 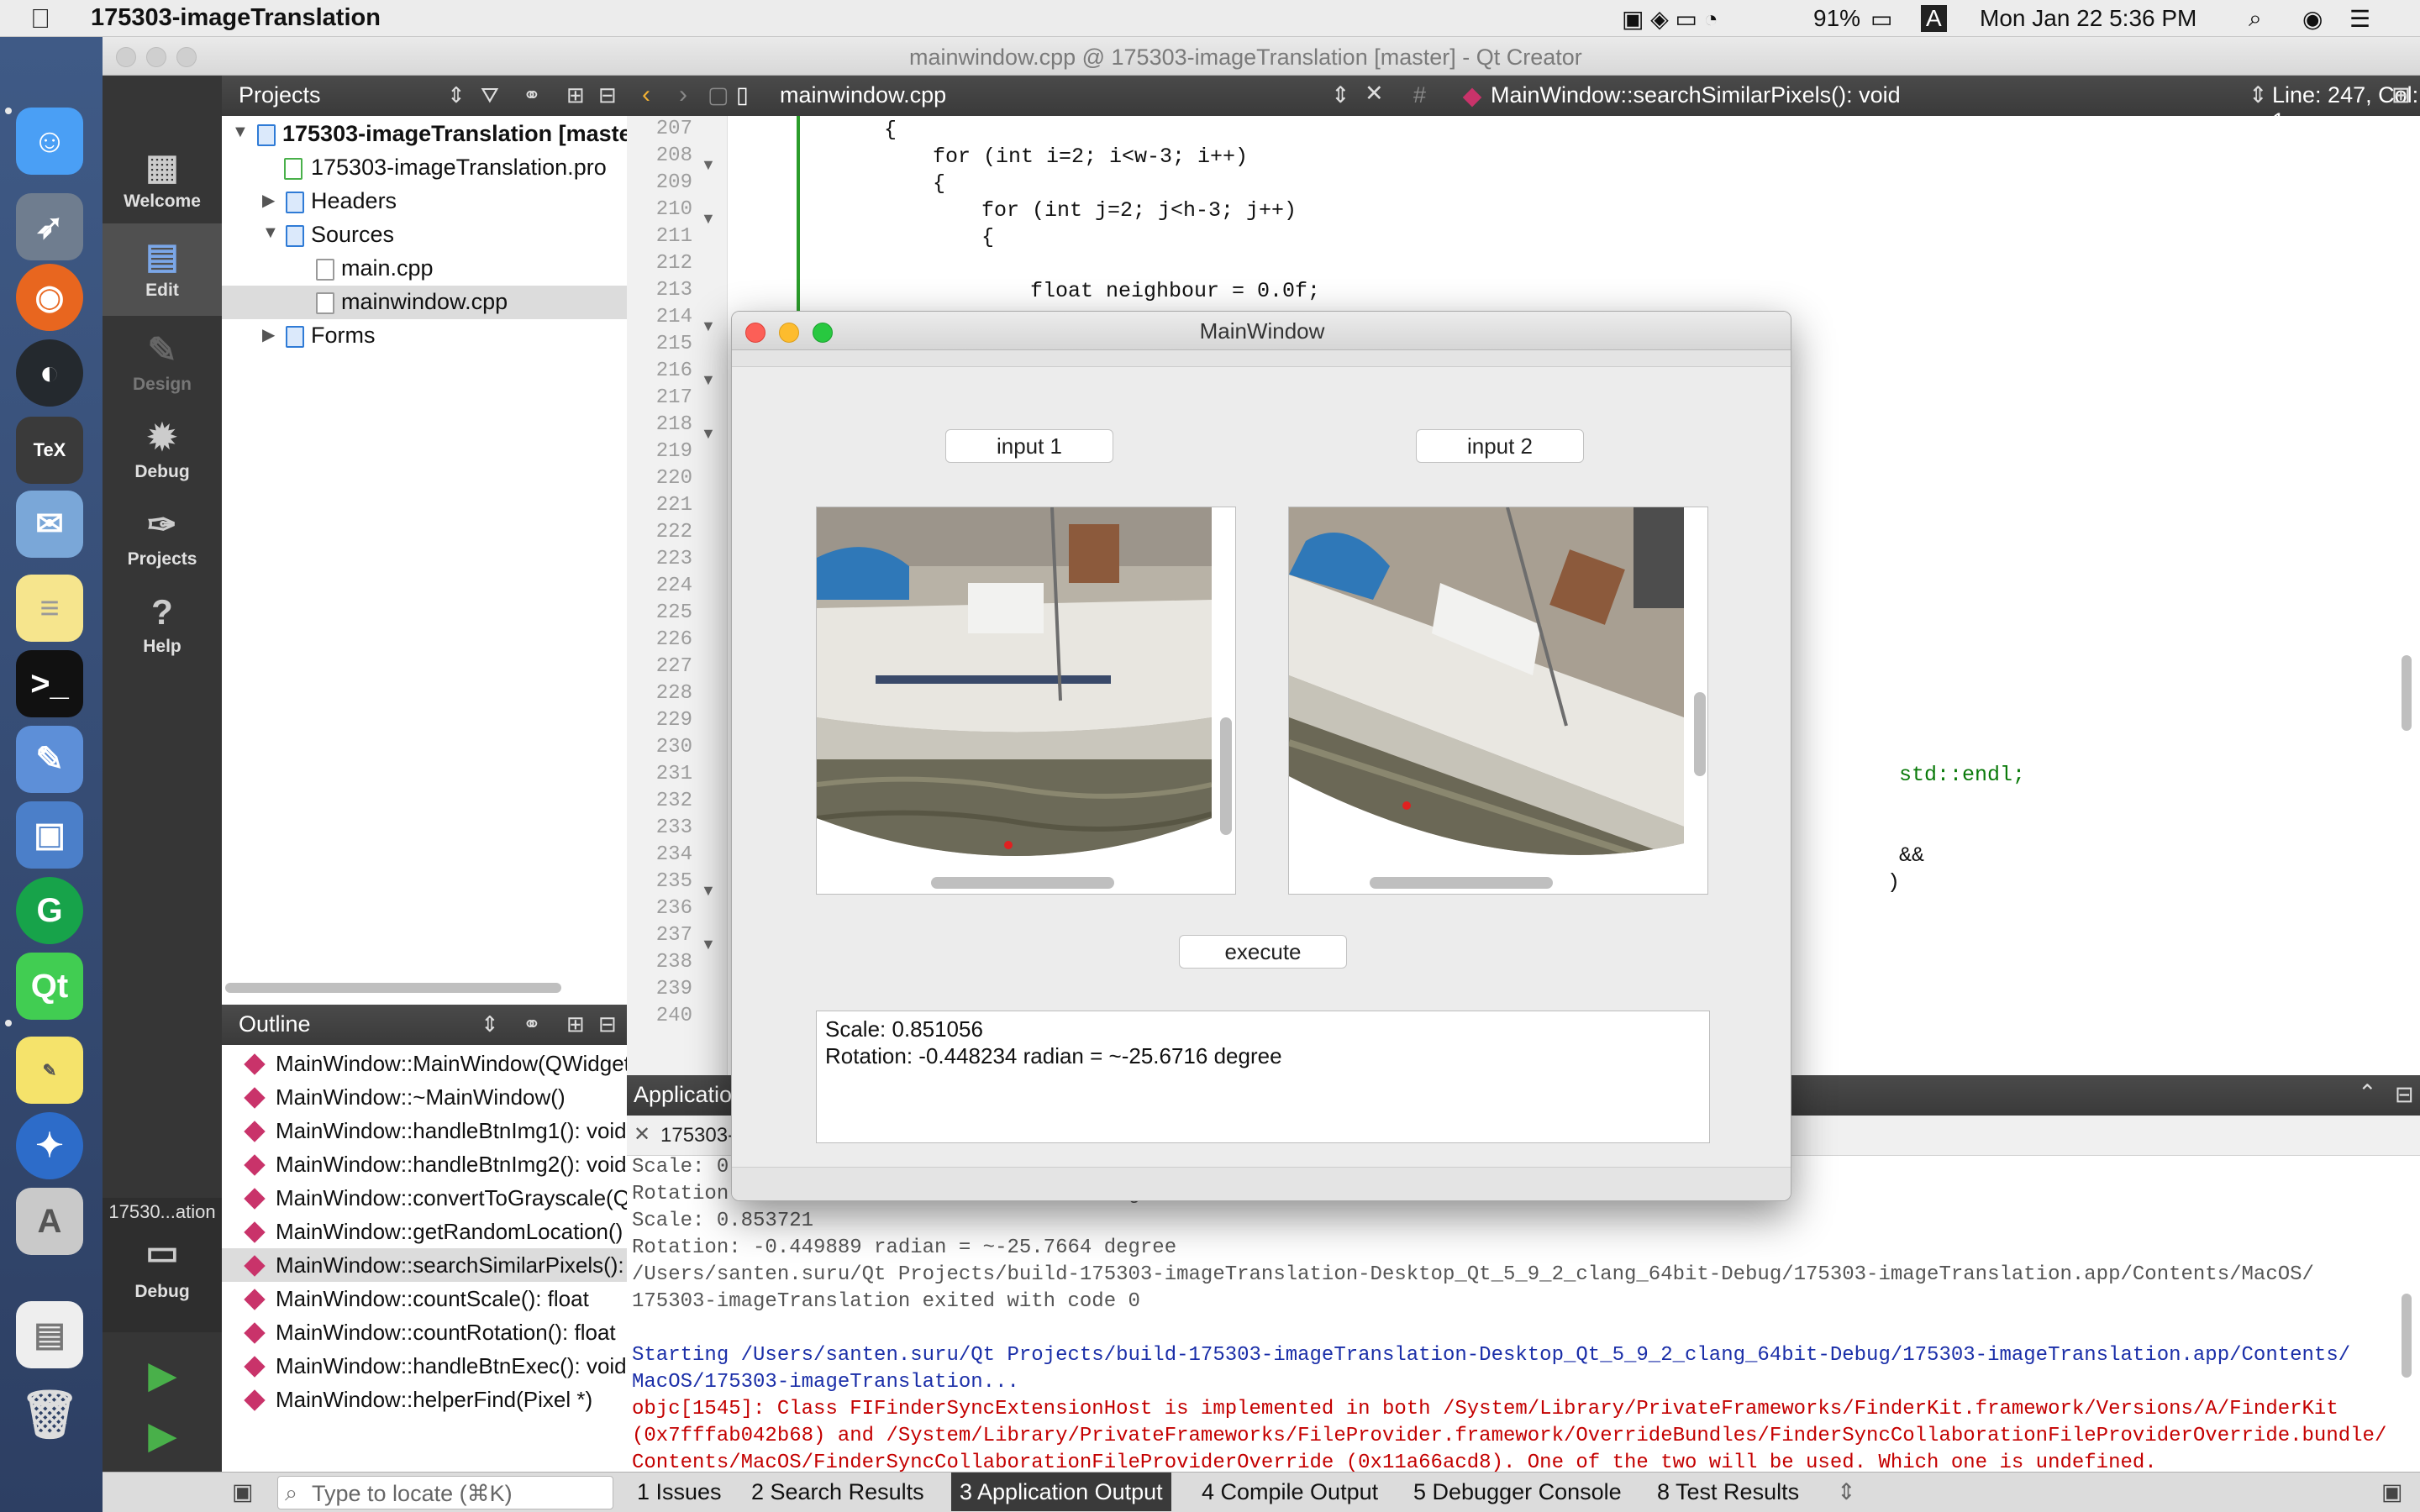 What do you see at coordinates (988, 237) in the screenshot?
I see `code-line: {` at bounding box center [988, 237].